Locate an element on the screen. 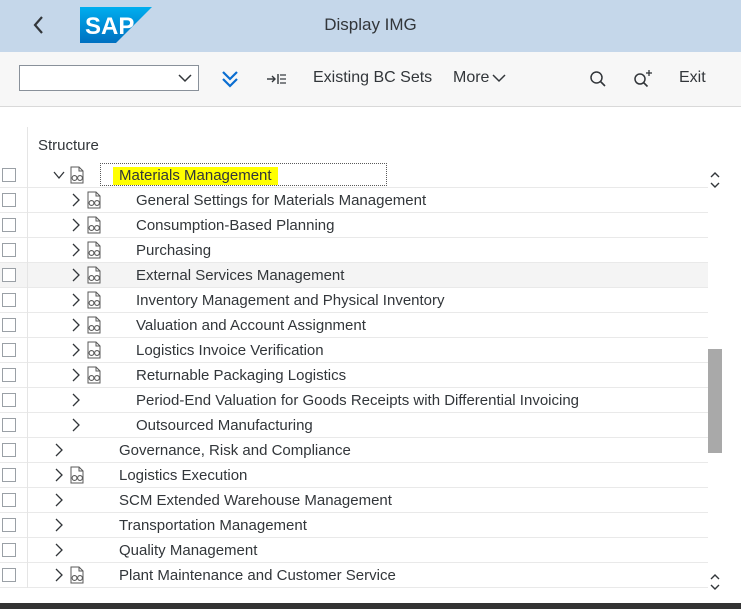 The width and height of the screenshot is (741, 609). select-column-header is located at coordinates (14, 145).